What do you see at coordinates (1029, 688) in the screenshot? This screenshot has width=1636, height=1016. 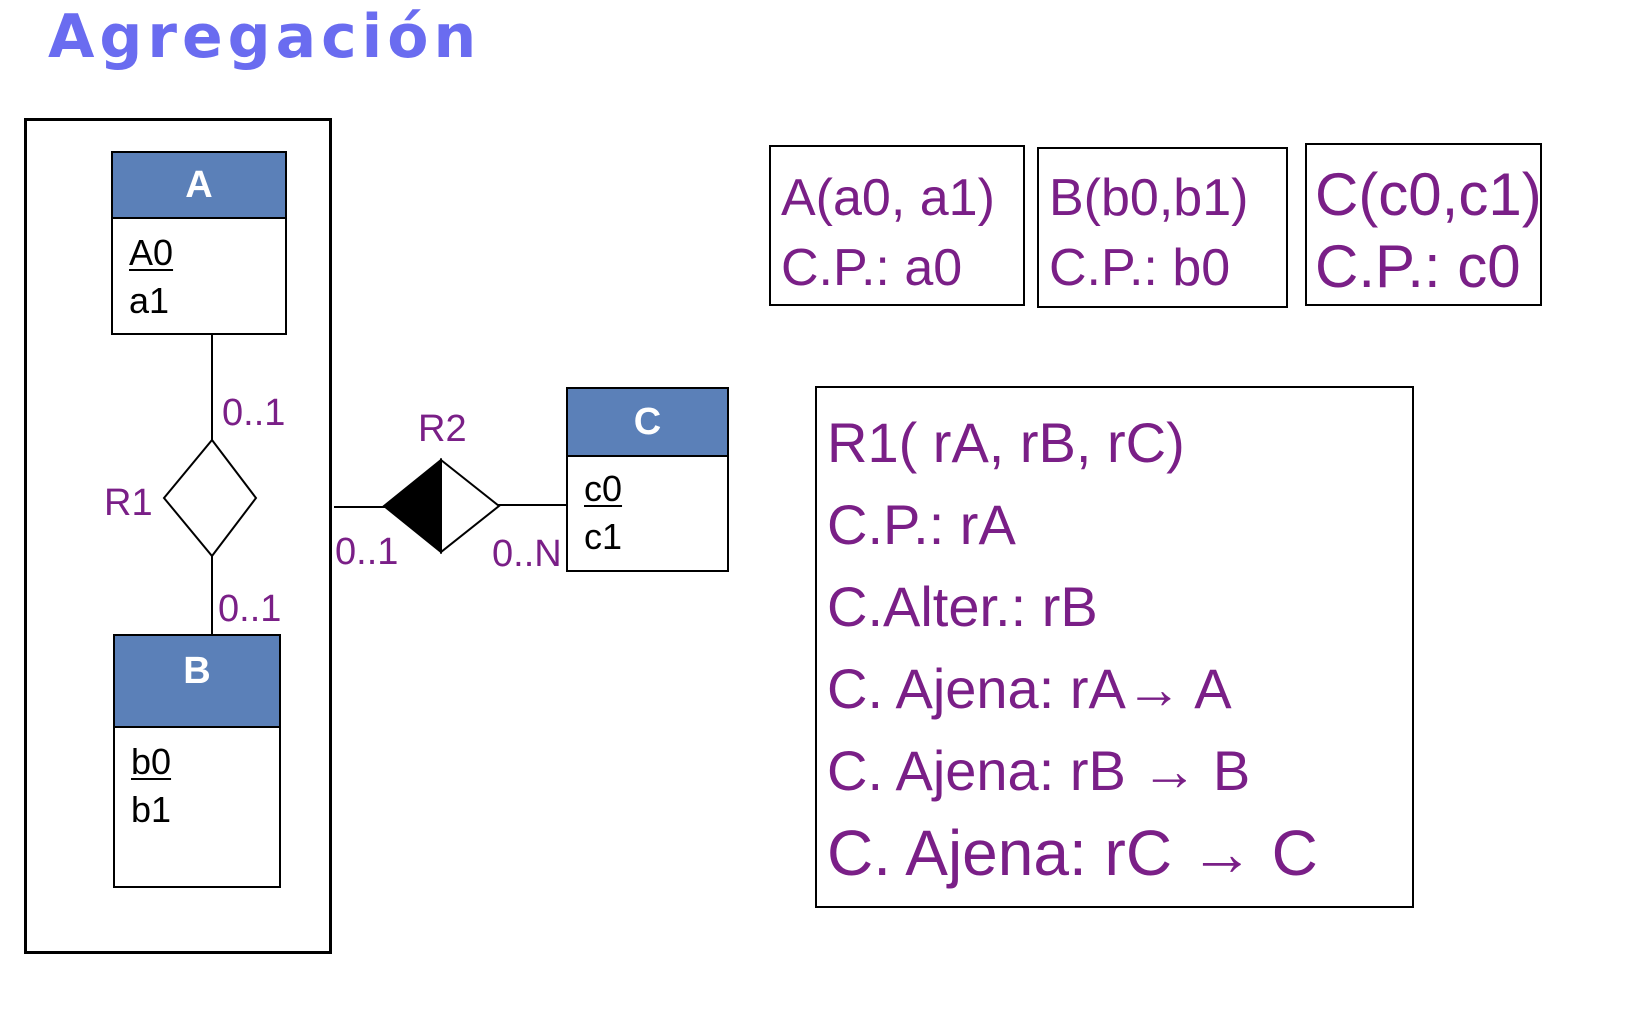 I see `schema-r1-fk-a: C. Ajena: rA→ A` at bounding box center [1029, 688].